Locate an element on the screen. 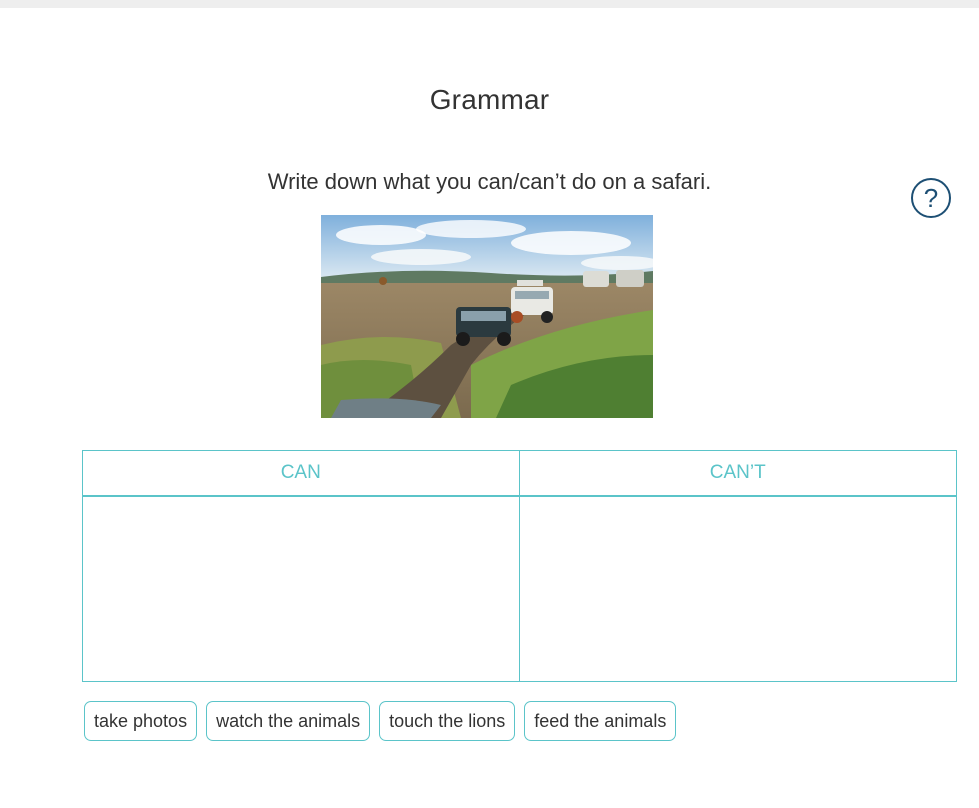 This screenshot has height=808, width=979. safari-photo is located at coordinates (487, 316).